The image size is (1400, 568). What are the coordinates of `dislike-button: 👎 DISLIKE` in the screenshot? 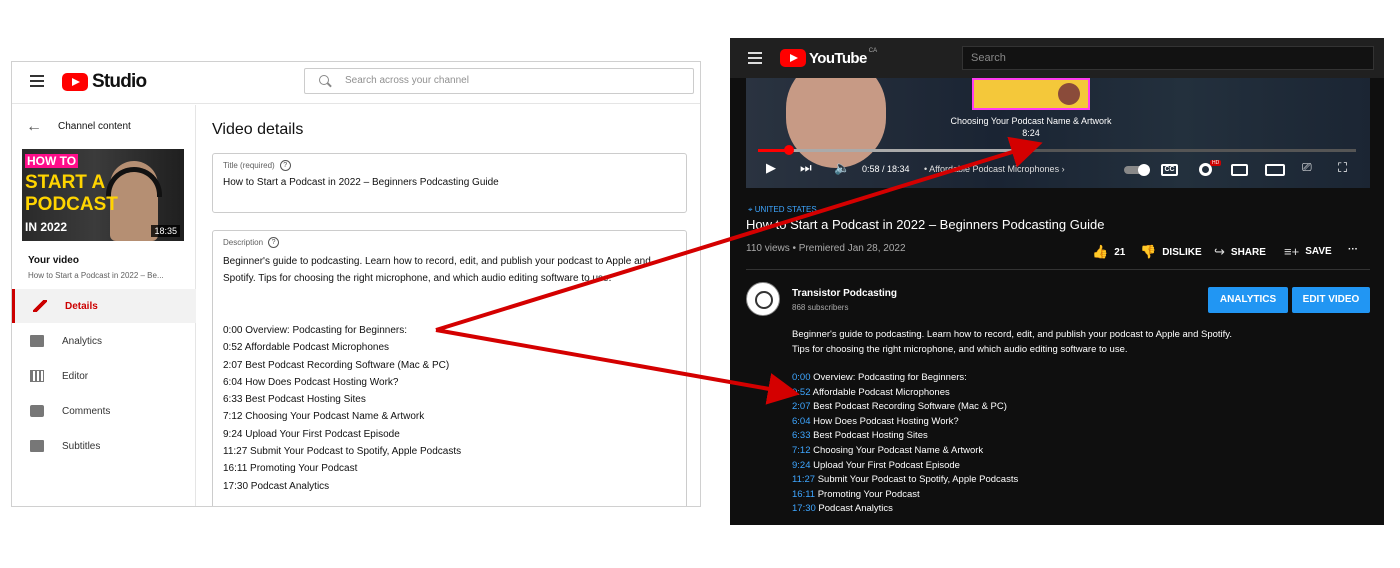 It's located at (1171, 252).